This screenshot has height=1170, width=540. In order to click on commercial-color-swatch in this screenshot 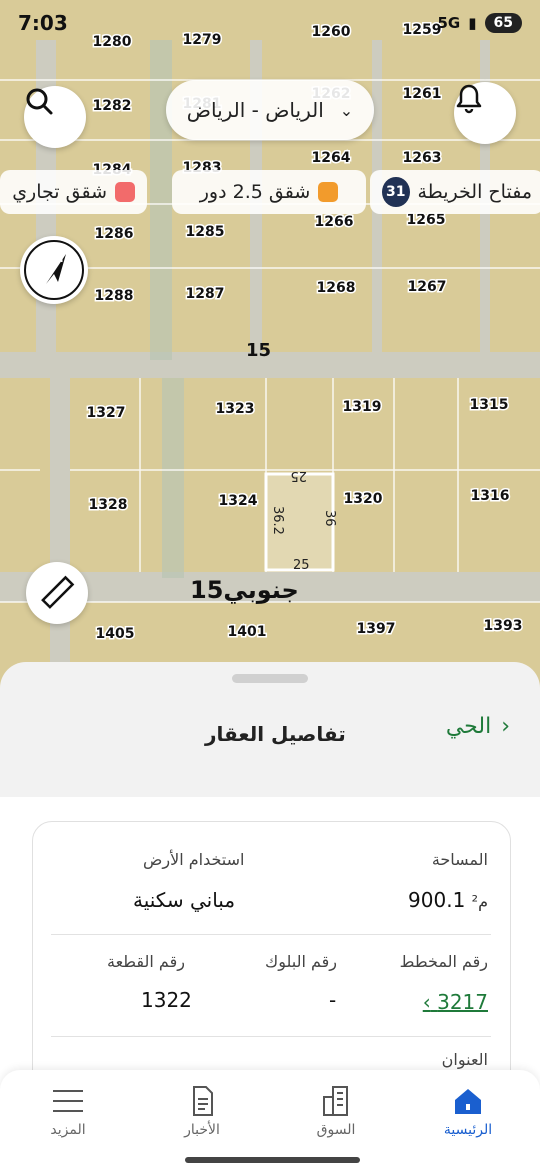, I will do `click(125, 192)`.